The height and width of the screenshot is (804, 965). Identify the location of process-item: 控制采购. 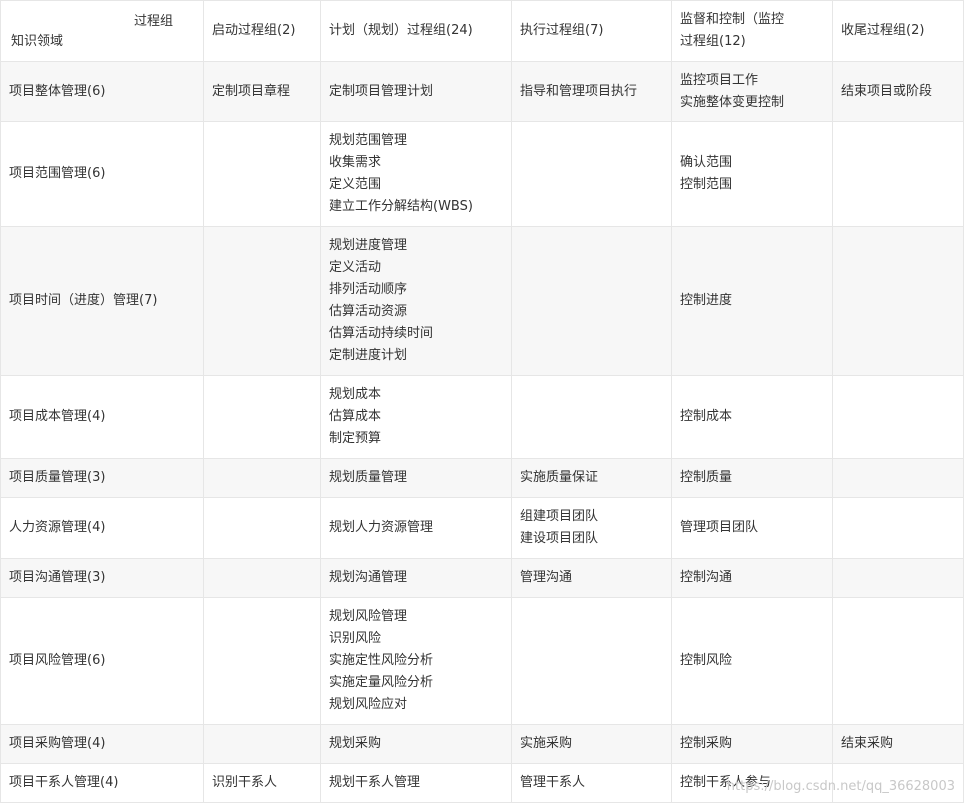
(706, 743).